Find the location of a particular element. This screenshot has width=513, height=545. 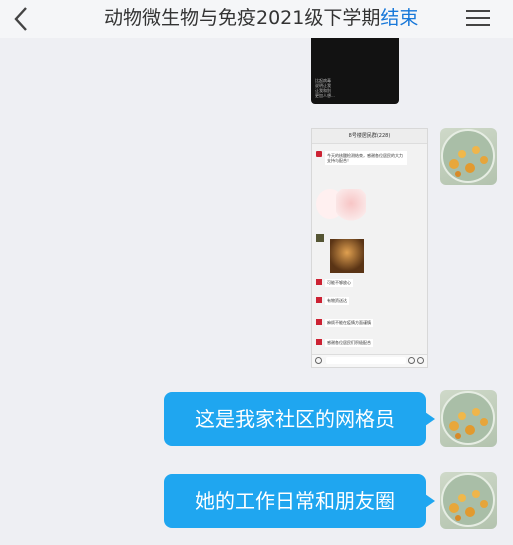

screenshot-message: 今天的核酸检测结束，感谢各位居民的大力支持与配合！ is located at coordinates (366, 158).